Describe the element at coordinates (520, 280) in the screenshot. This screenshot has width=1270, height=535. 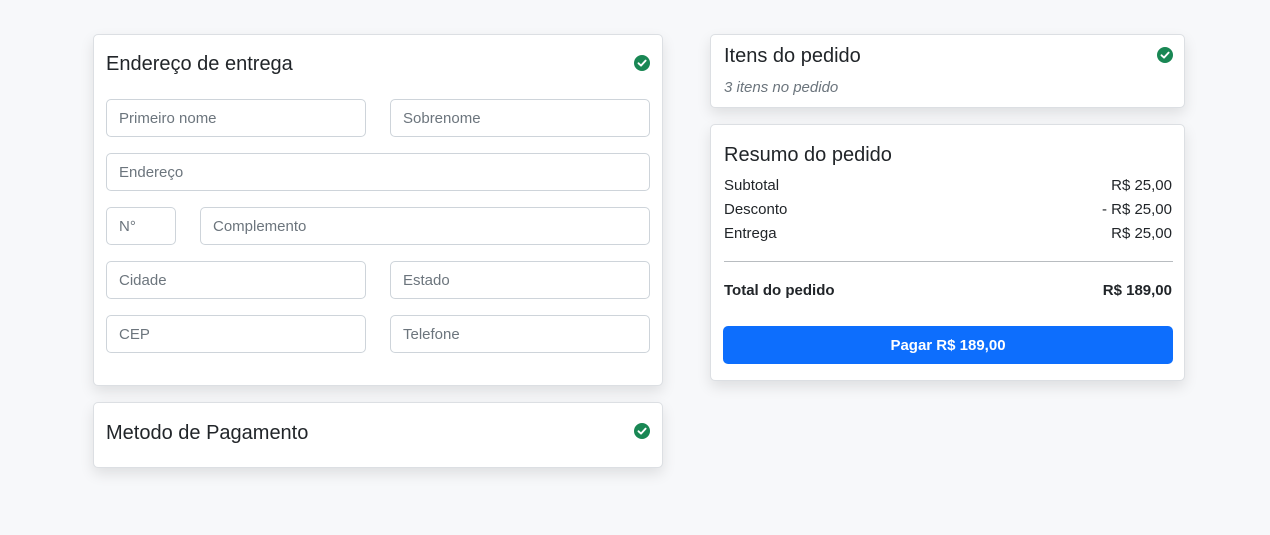
I see `state-input` at that location.